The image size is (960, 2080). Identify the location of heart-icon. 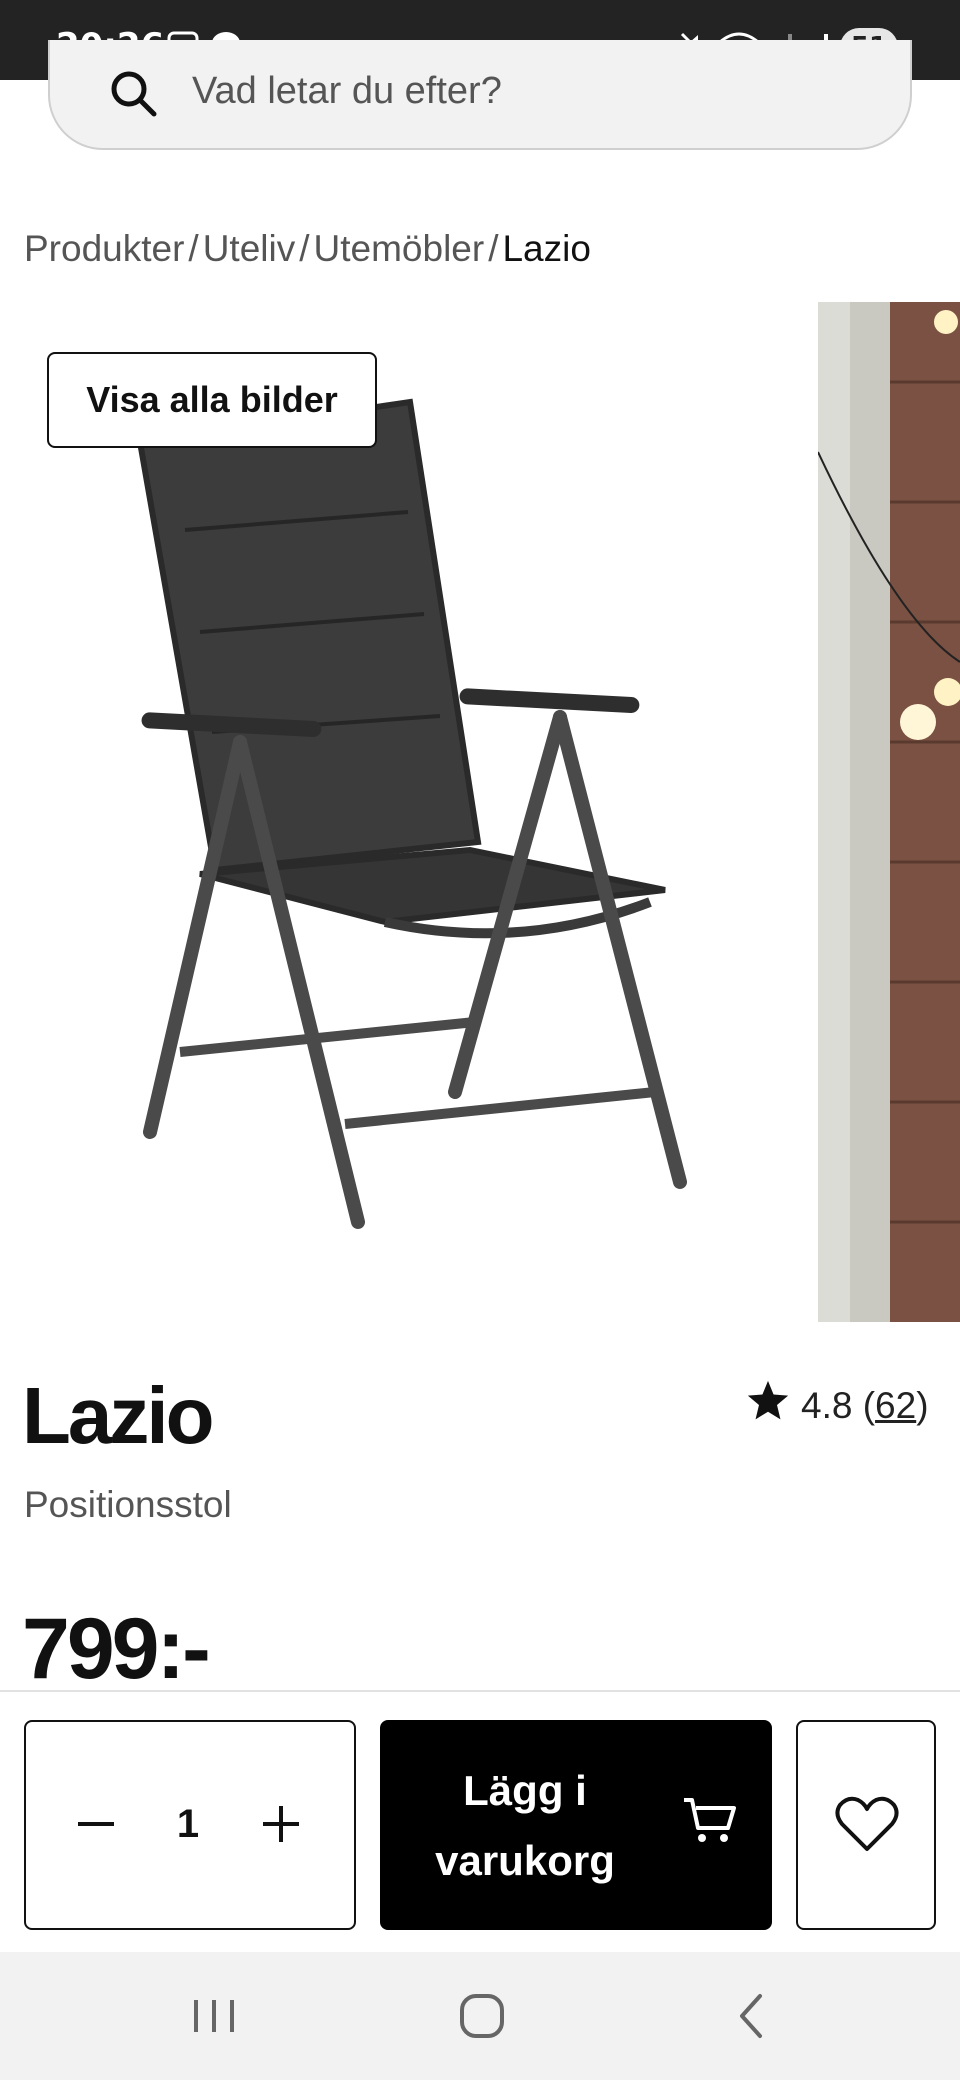
(867, 1826).